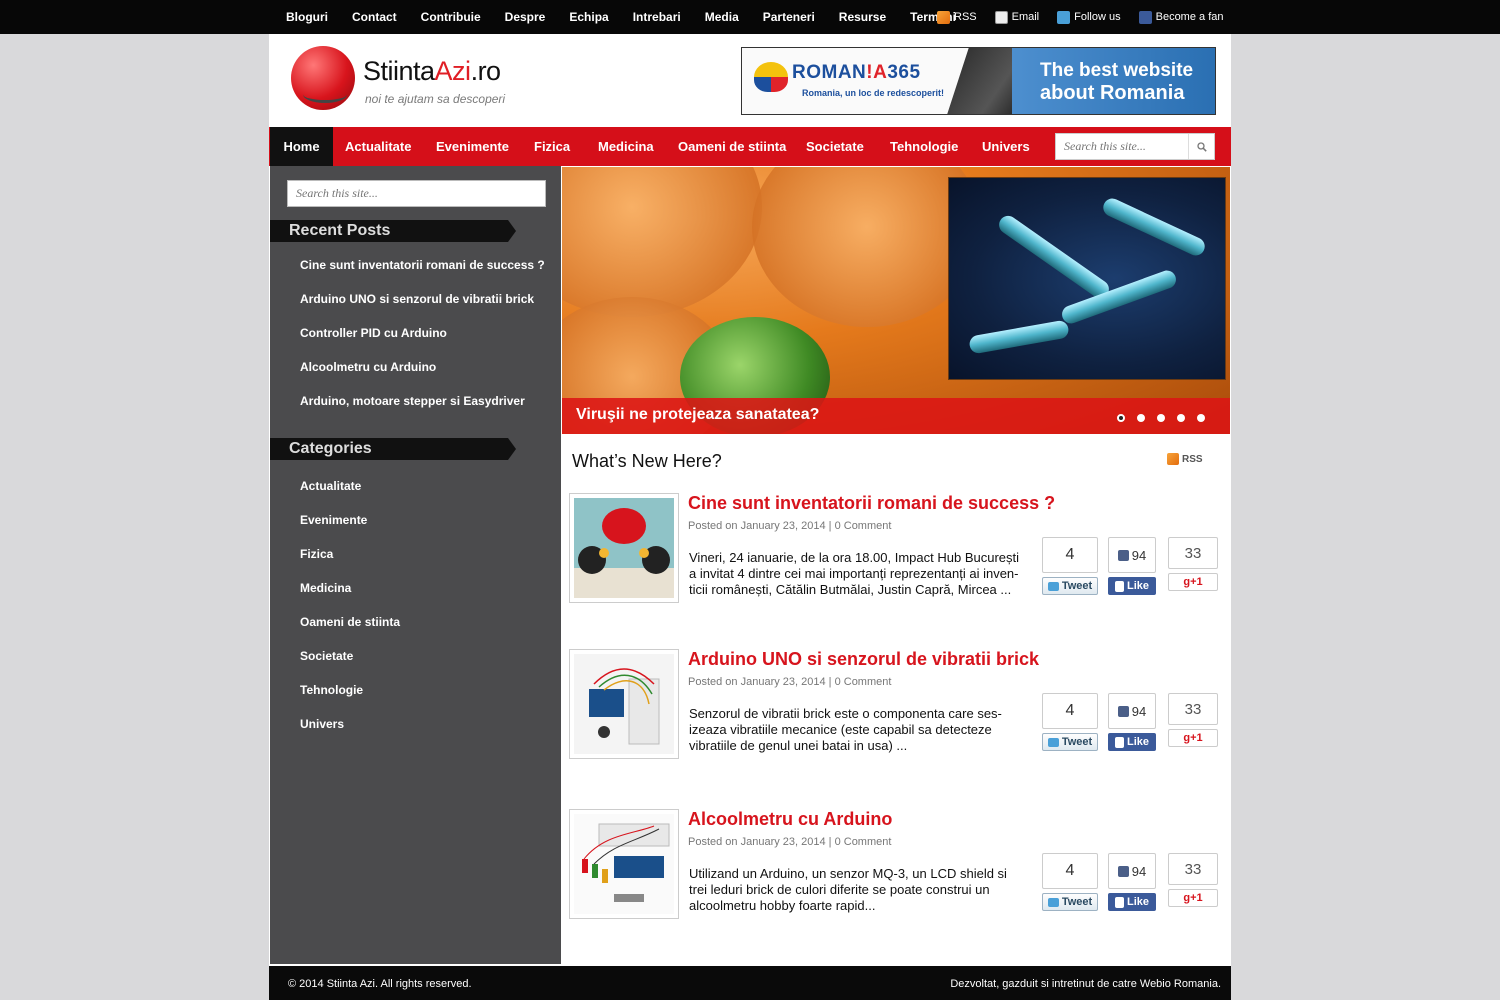 The image size is (1500, 1000). Describe the element at coordinates (1117, 70) in the screenshot. I see `banner-line1: The best website` at that location.